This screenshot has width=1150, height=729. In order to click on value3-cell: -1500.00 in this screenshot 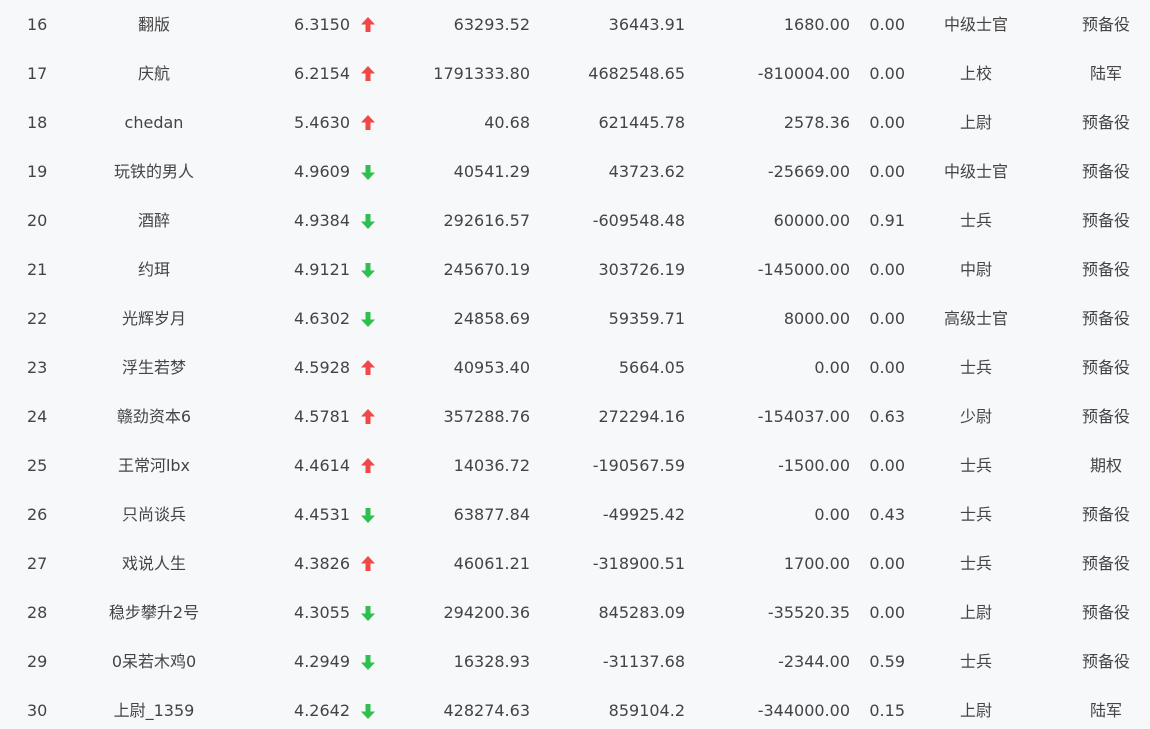, I will do `click(814, 465)`.